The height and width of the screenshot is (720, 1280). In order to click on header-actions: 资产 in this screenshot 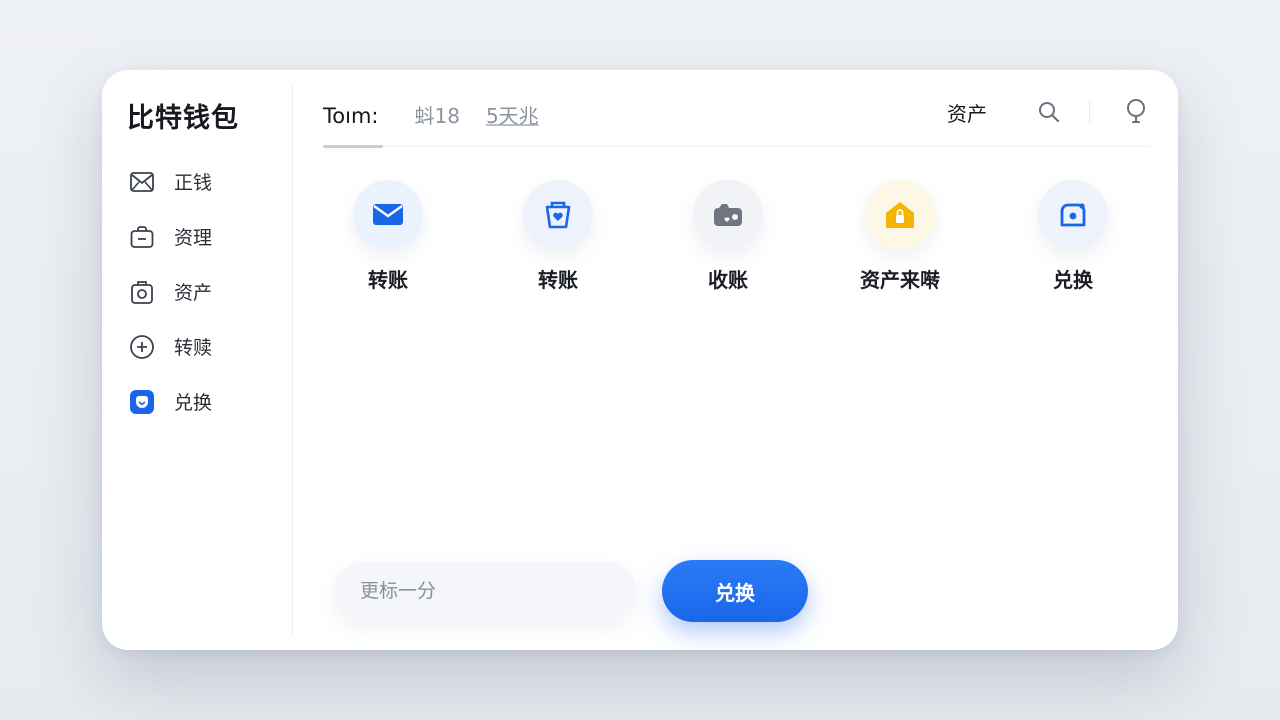, I will do `click(1048, 112)`.